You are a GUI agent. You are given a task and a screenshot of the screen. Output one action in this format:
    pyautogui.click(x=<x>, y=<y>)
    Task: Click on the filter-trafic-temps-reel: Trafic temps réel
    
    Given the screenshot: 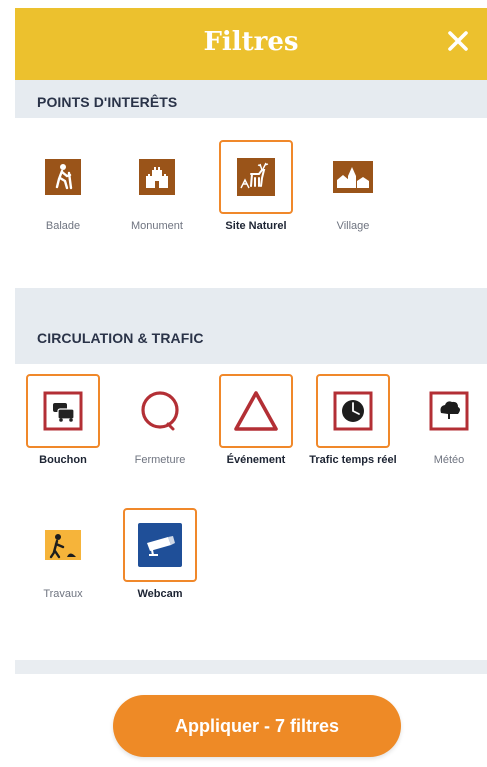 What is the action you would take?
    pyautogui.click(x=353, y=420)
    